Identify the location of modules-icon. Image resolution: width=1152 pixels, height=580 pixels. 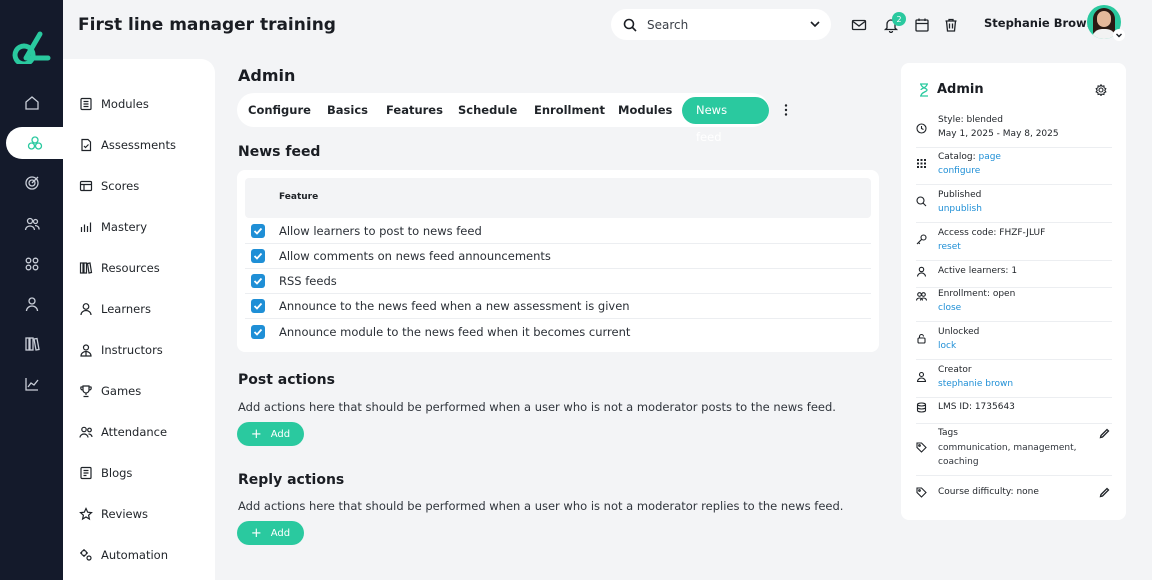
(86, 104).